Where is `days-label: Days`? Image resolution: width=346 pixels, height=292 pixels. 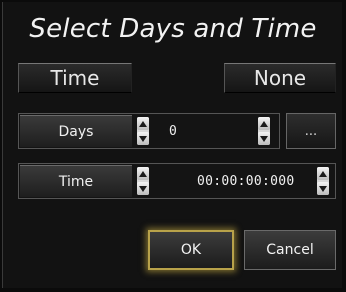 days-label: Days is located at coordinates (76, 131).